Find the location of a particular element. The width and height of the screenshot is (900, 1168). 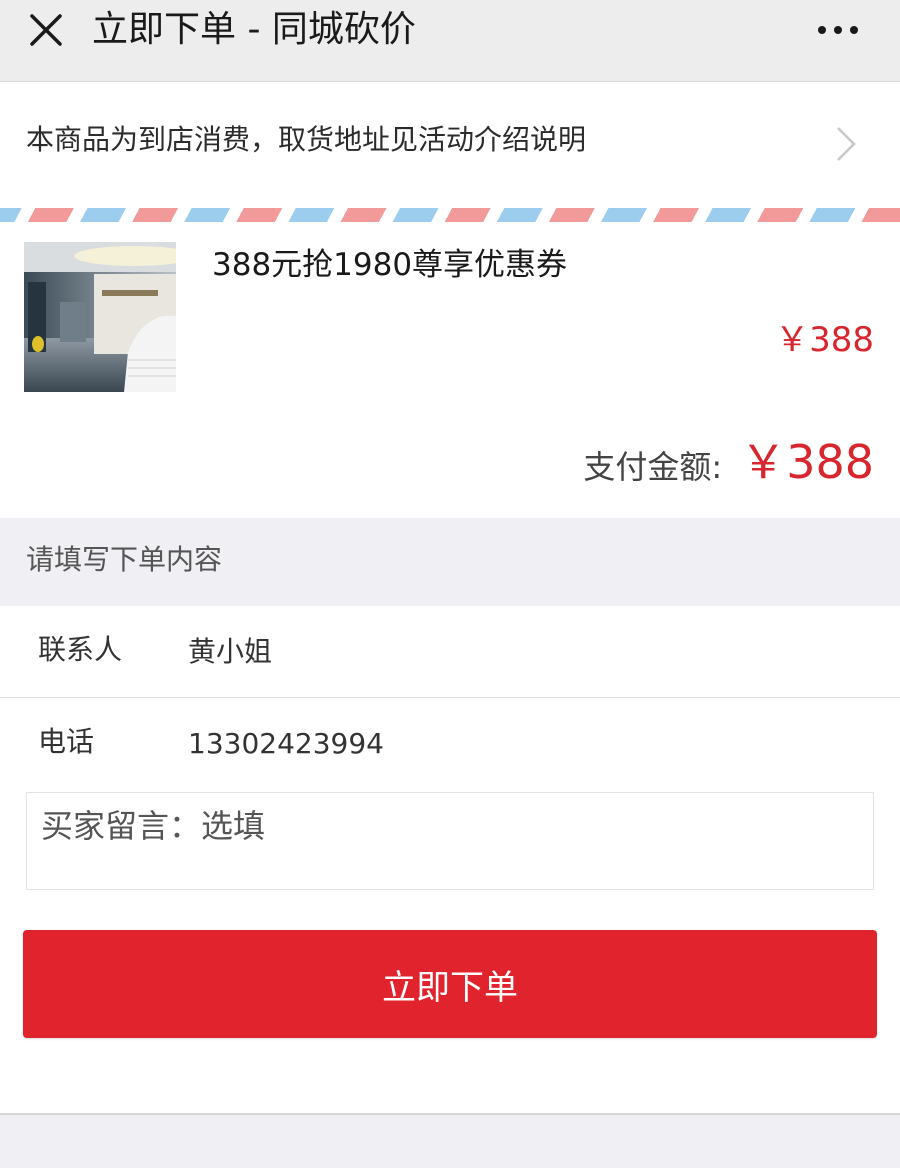

contact-label: 联系人 is located at coordinates (80, 649).